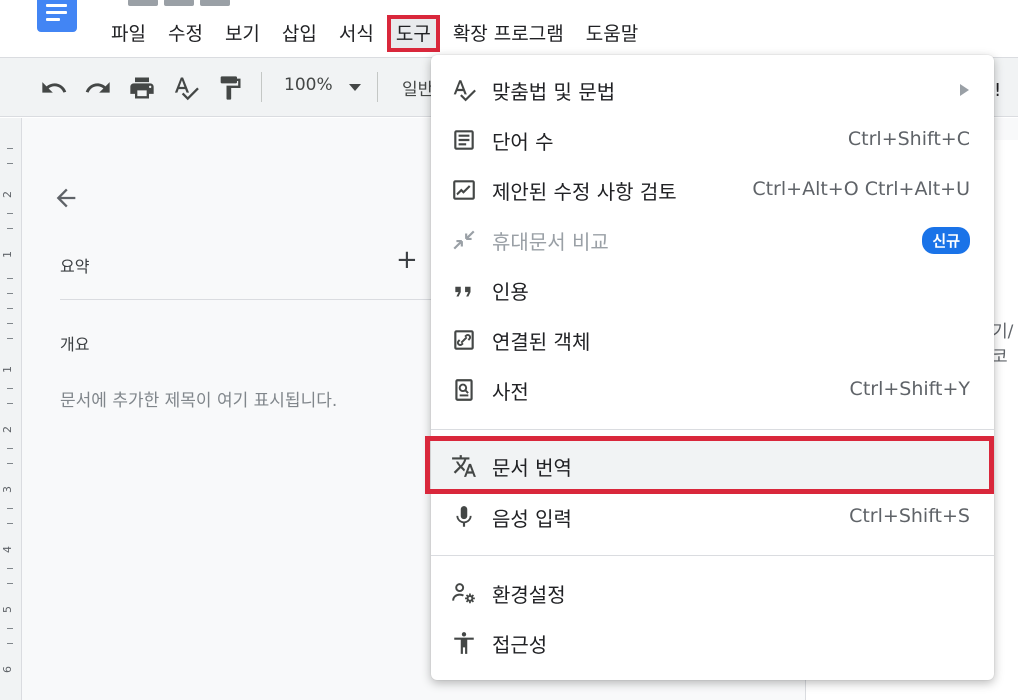 The image size is (1018, 700). Describe the element at coordinates (712, 642) in the screenshot. I see `menu-item-accessibility: 접근성` at that location.